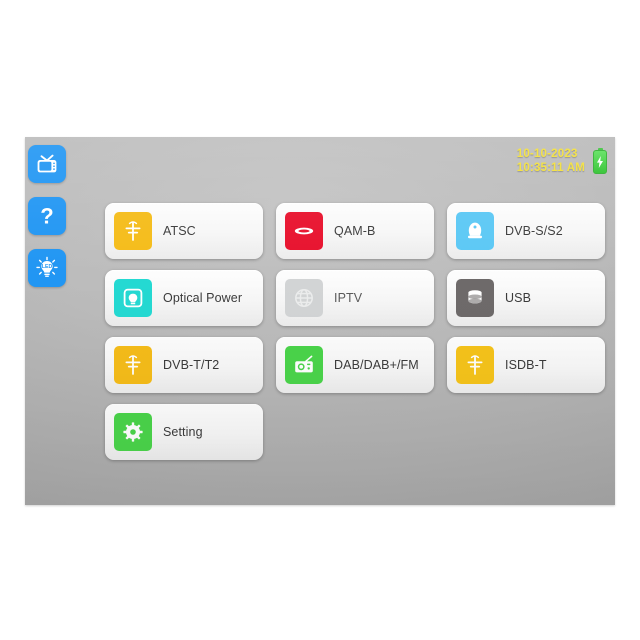 The height and width of the screenshot is (640, 640). I want to click on sidebar-item-help: ?, so click(47, 216).